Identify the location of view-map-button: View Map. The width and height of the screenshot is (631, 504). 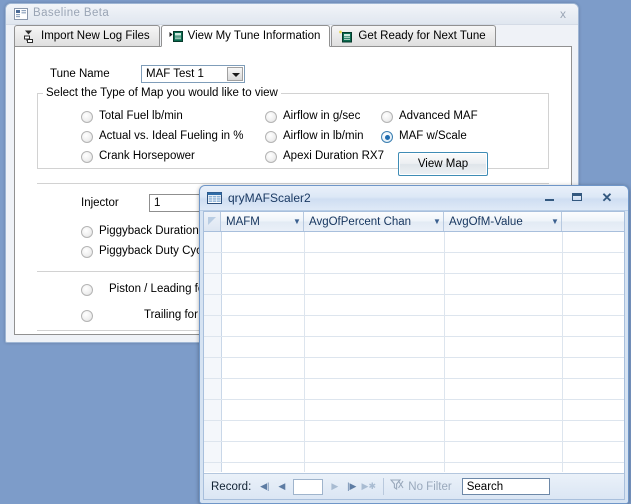
(443, 164).